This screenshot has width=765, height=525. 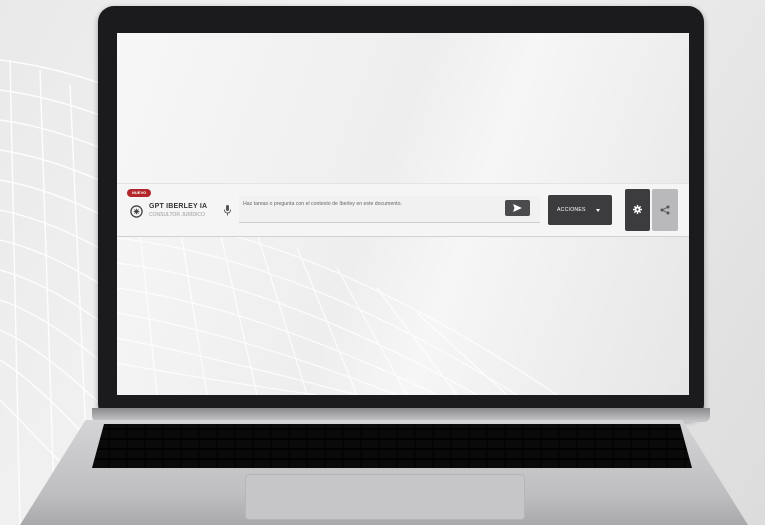 I want to click on actions-dropdown-button: ACCIONES, so click(x=580, y=210).